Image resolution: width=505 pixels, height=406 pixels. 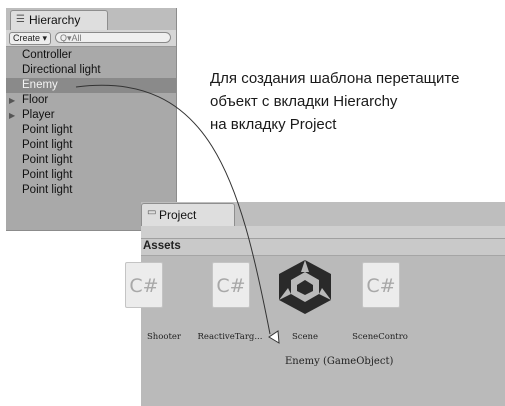 I want to click on assets-breadcrumb: Assets, so click(x=323, y=247).